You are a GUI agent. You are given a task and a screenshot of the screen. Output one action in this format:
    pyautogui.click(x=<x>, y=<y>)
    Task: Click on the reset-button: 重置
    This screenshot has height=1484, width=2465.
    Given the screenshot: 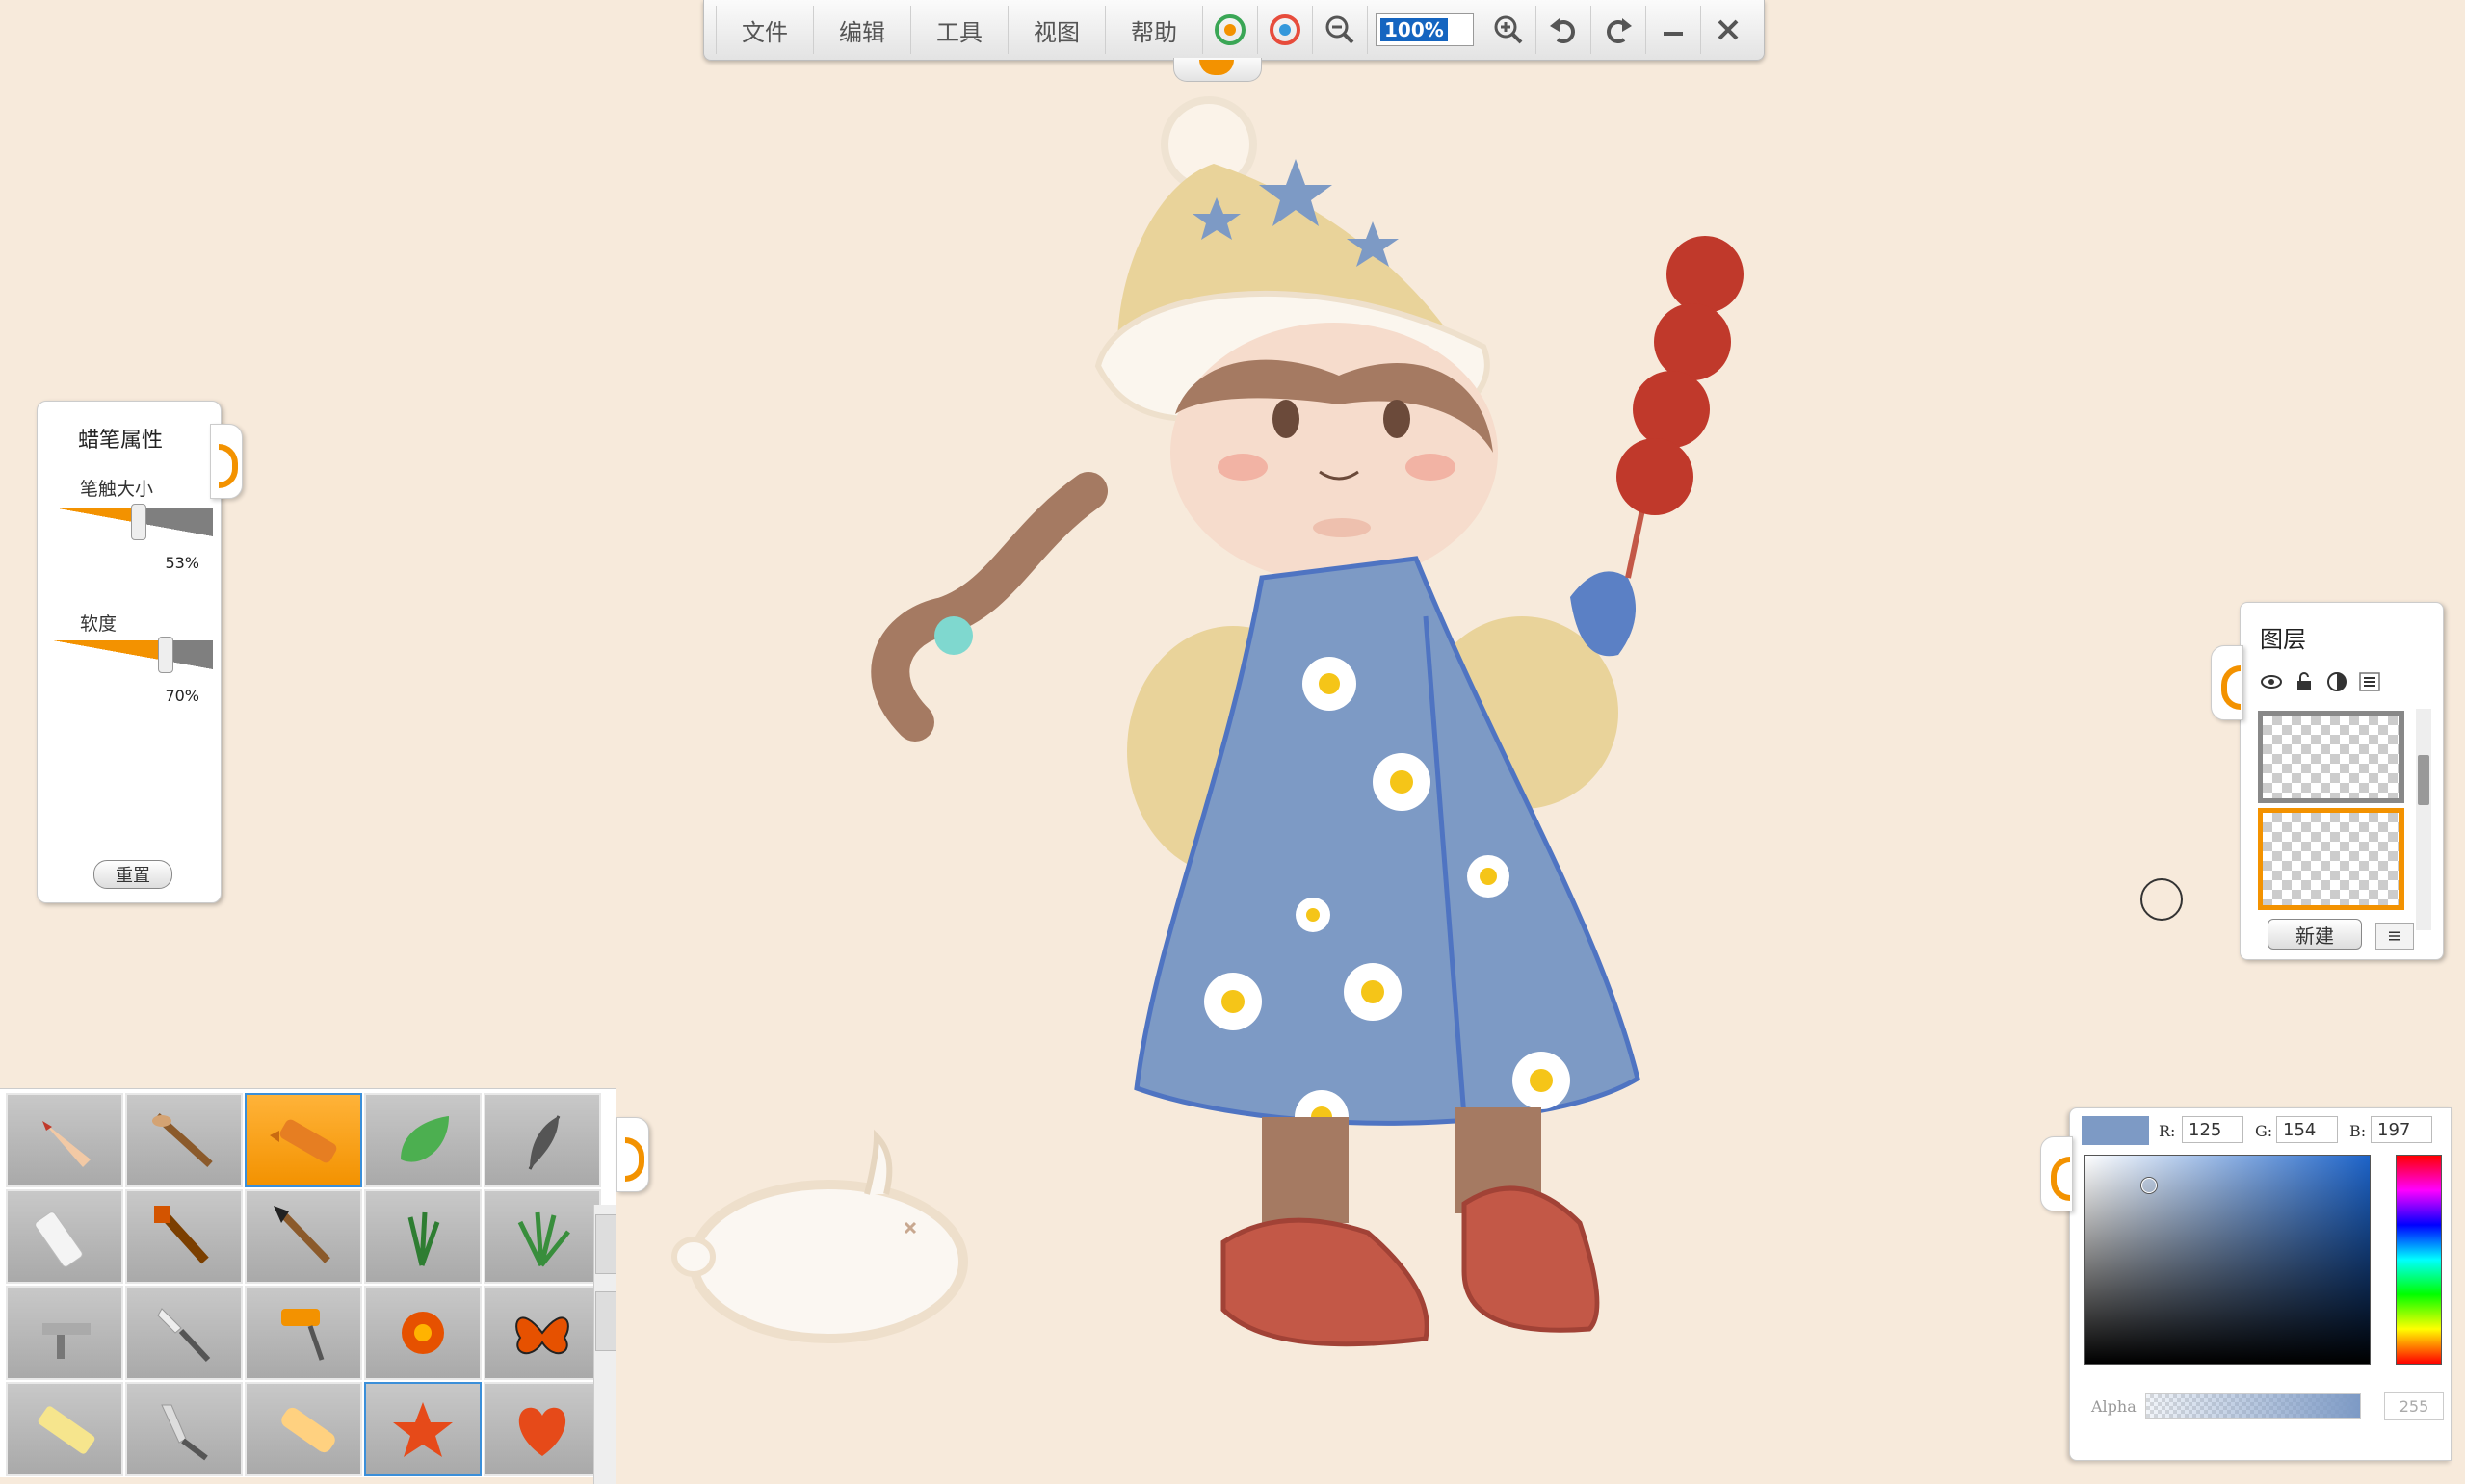 What is the action you would take?
    pyautogui.click(x=132, y=875)
    